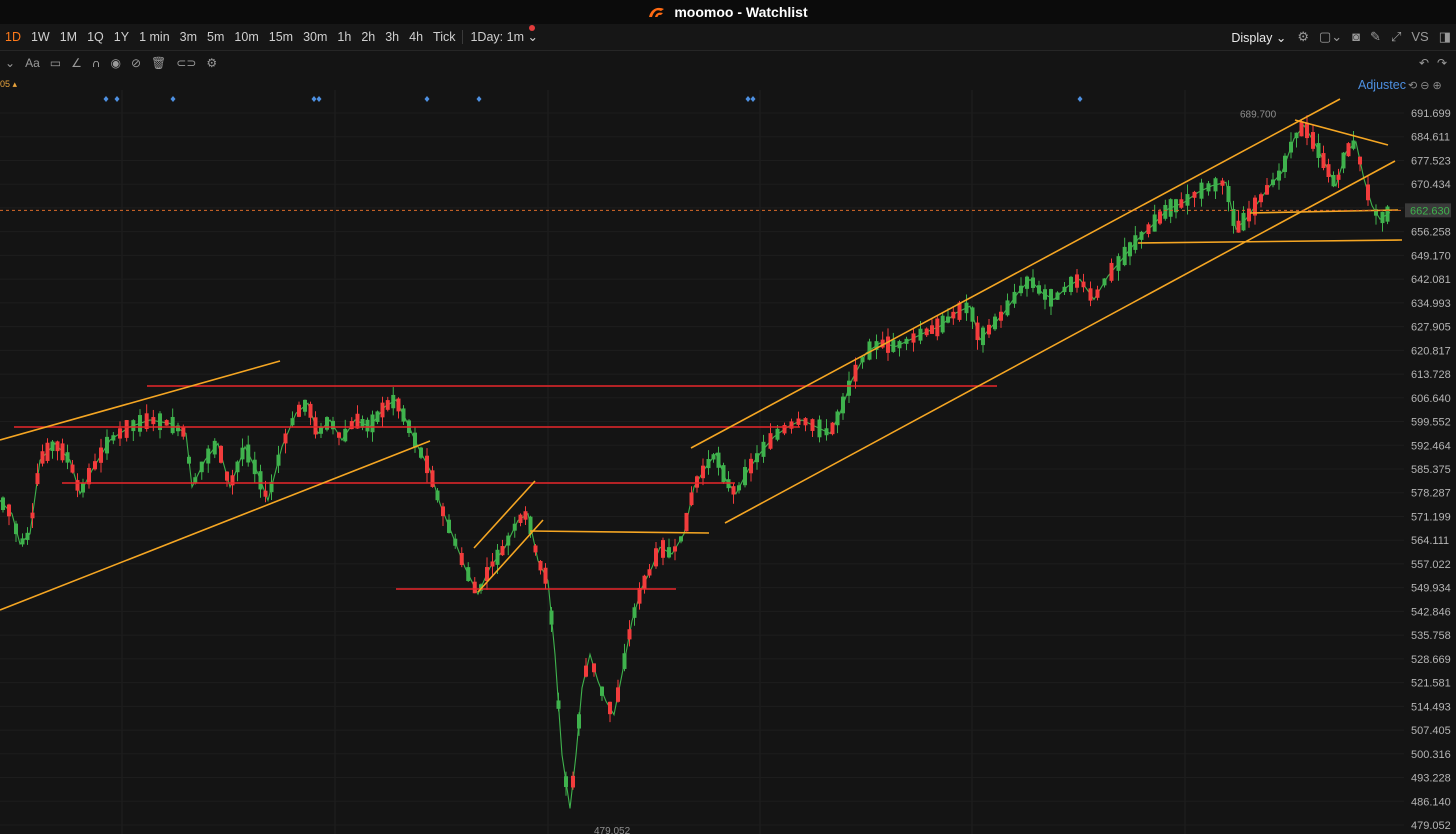 Image resolution: width=1456 pixels, height=834 pixels. Describe the element at coordinates (315, 37) in the screenshot. I see `period-tab-30m: 30m` at that location.